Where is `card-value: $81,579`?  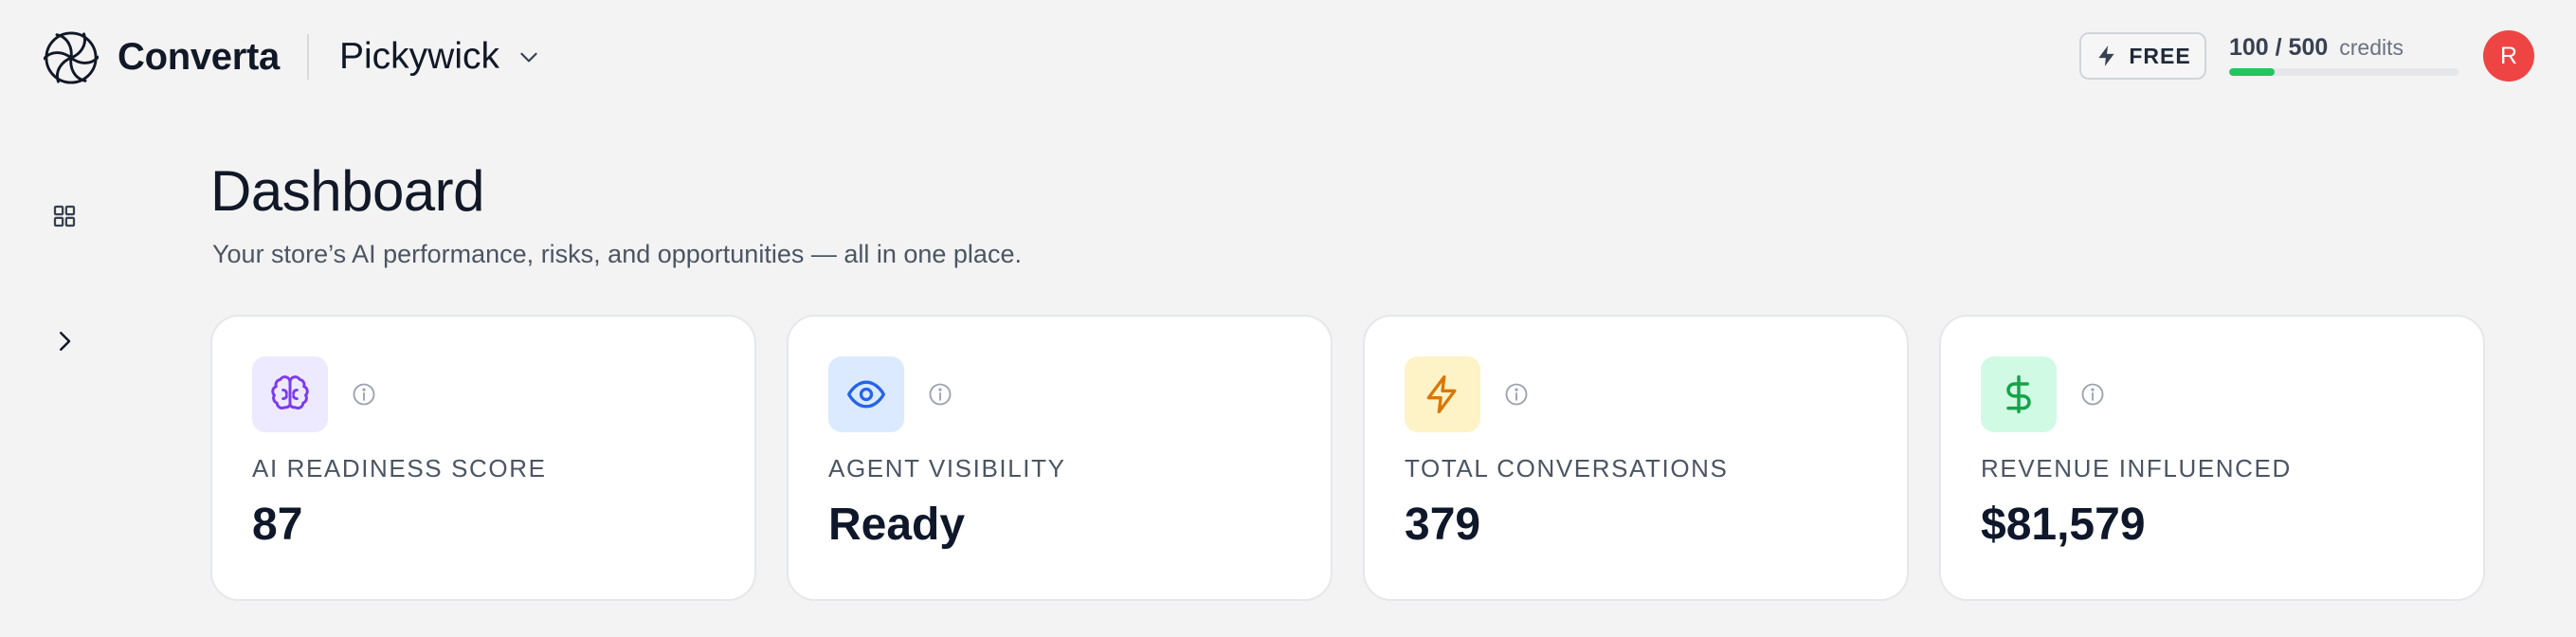
card-value: $81,579 is located at coordinates (2063, 525).